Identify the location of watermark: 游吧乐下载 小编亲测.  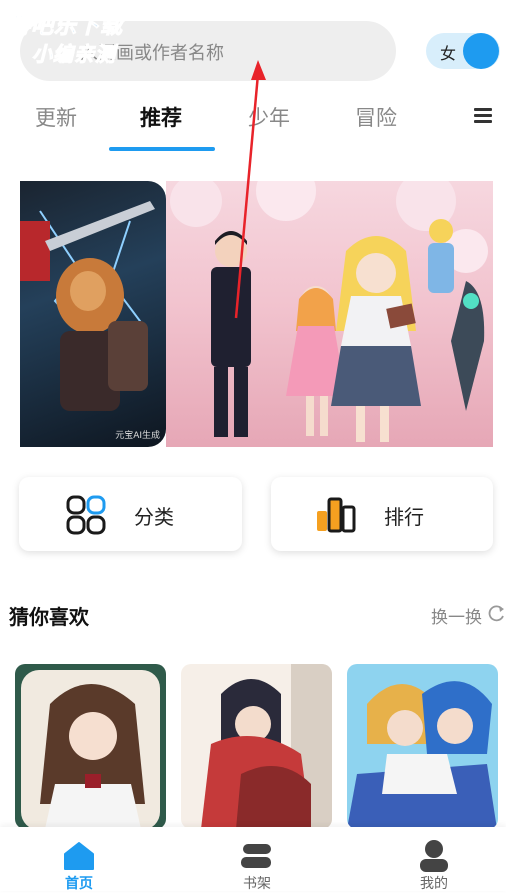
(65, 37).